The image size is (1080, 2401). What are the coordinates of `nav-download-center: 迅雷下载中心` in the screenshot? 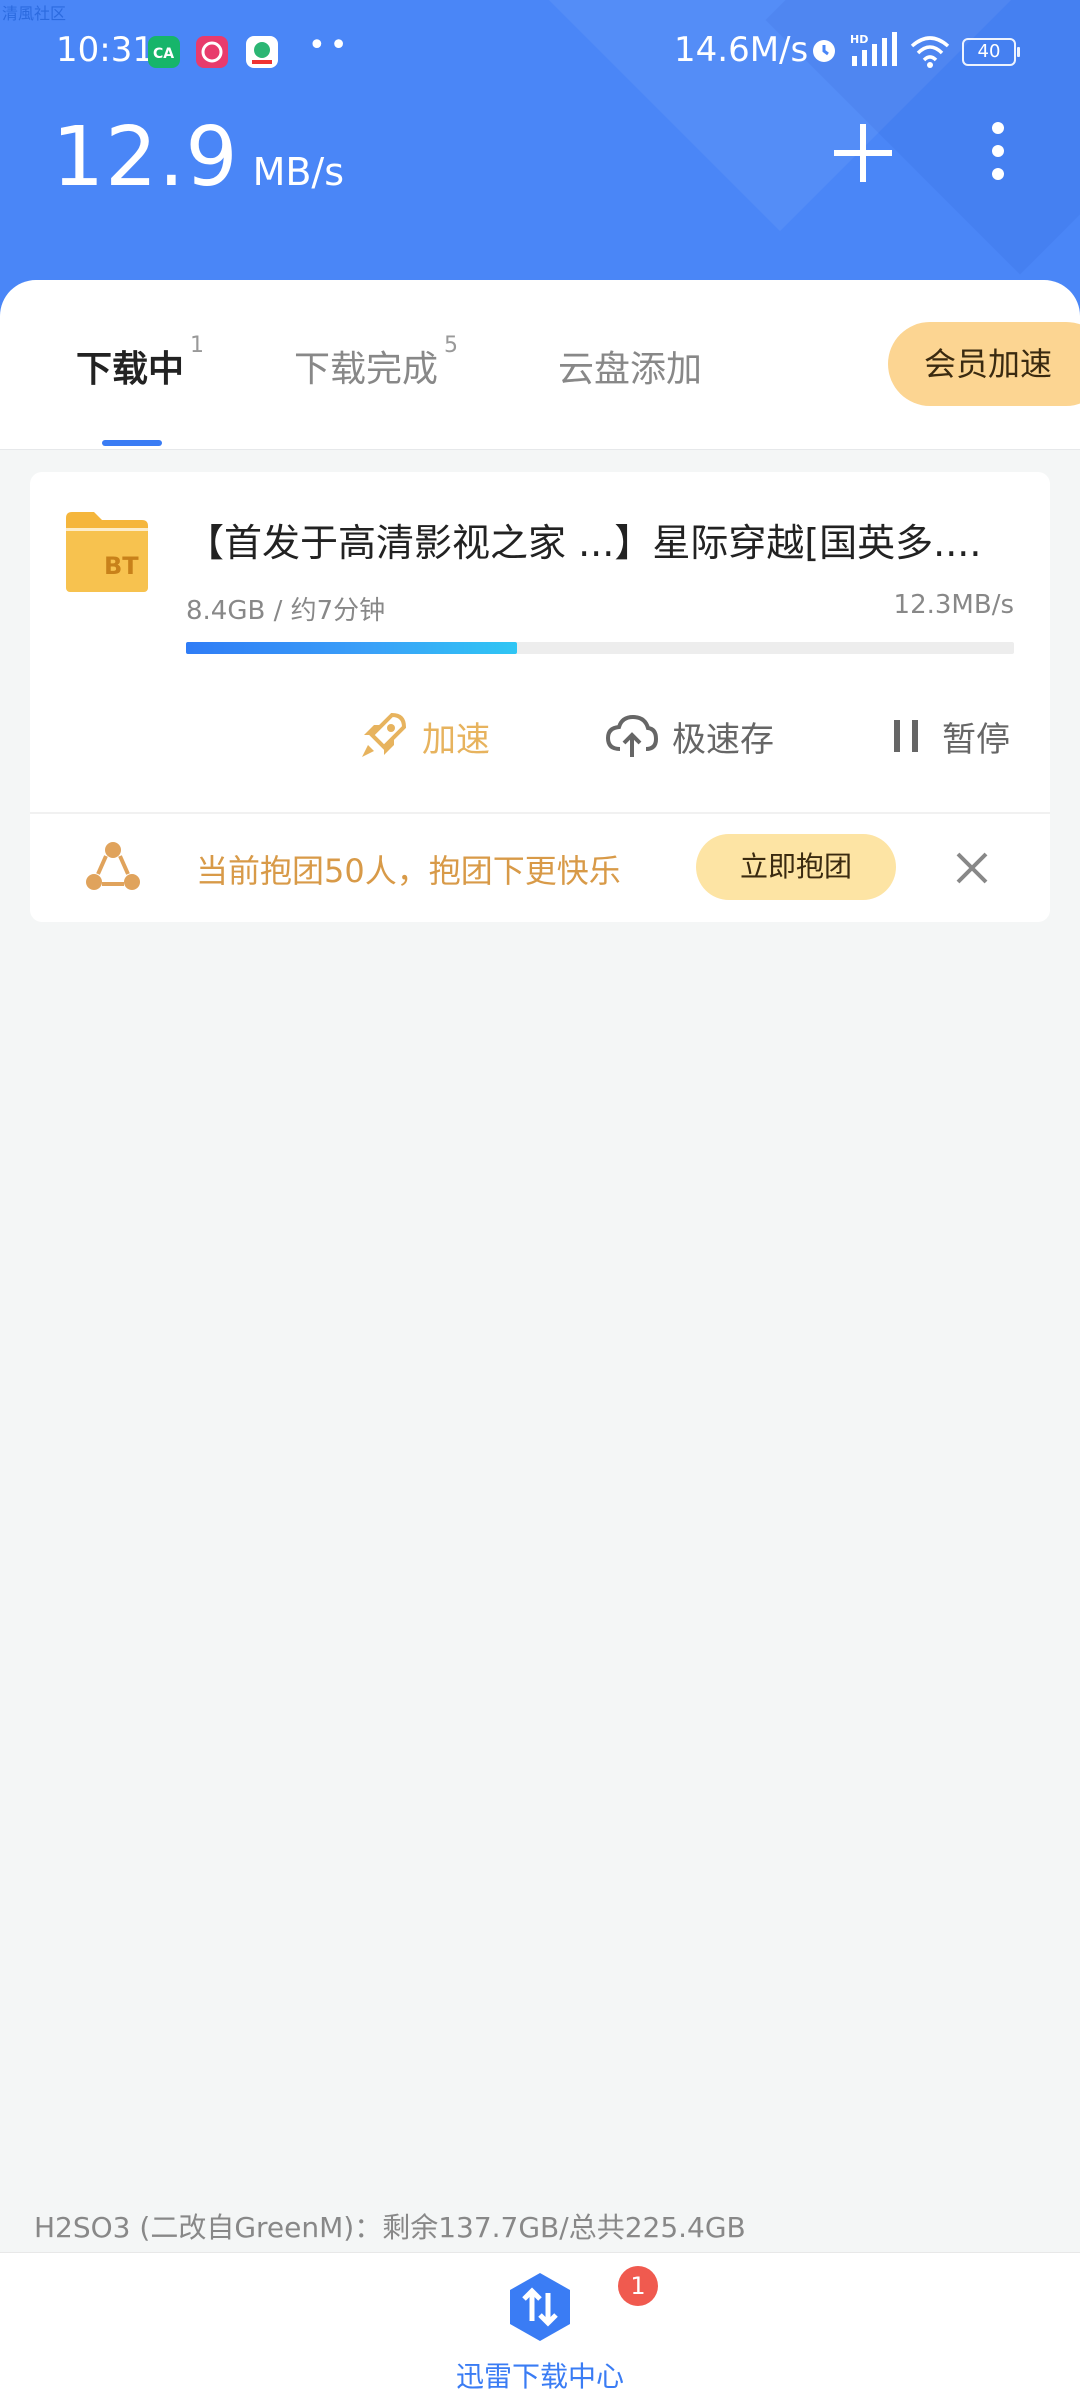 It's located at (540, 2332).